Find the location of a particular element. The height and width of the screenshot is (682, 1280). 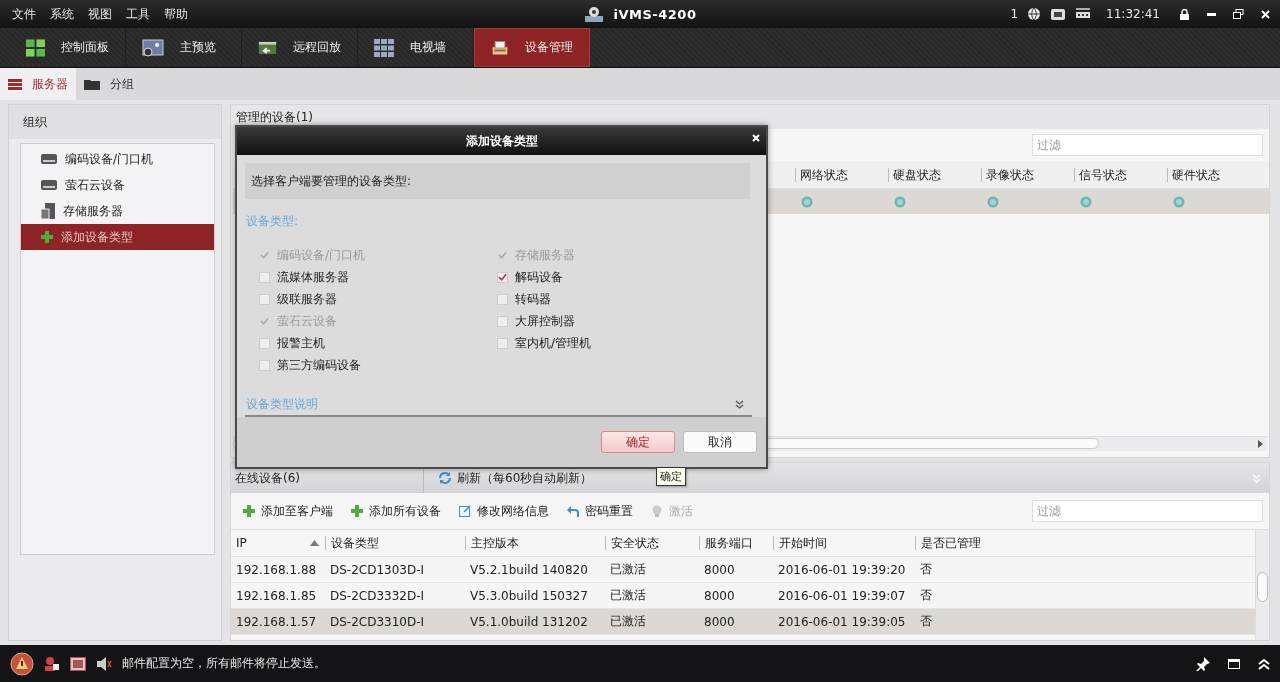

list-item: 编码设备/门口机 is located at coordinates (117, 159).